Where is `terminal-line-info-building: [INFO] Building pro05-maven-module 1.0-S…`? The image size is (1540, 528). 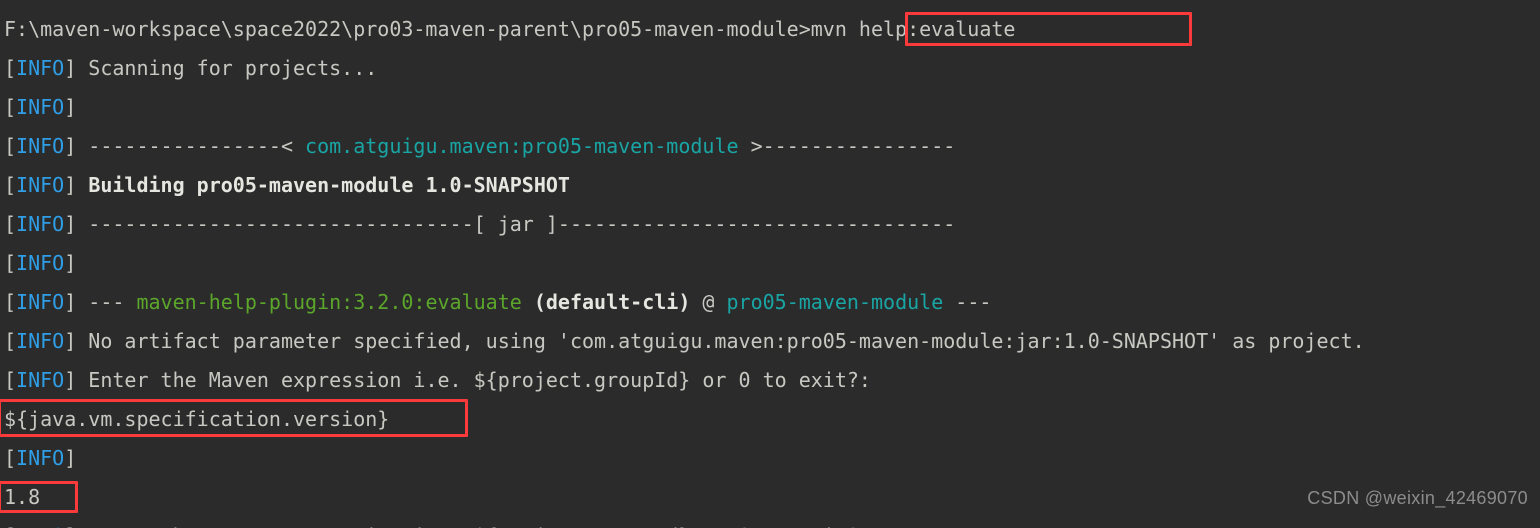
terminal-line-info-building: [INFO] Building pro05-maven-module 1.0-S… is located at coordinates (772, 185).